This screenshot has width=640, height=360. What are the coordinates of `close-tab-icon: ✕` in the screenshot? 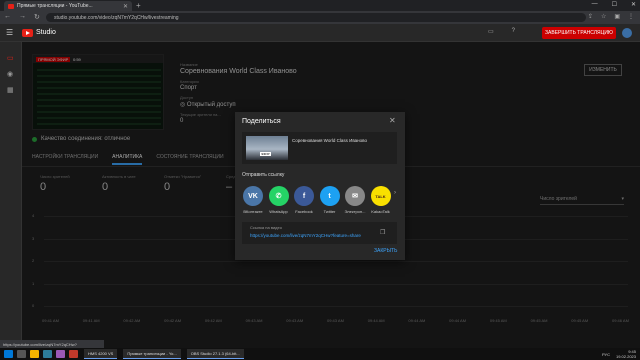 It's located at (125, 6).